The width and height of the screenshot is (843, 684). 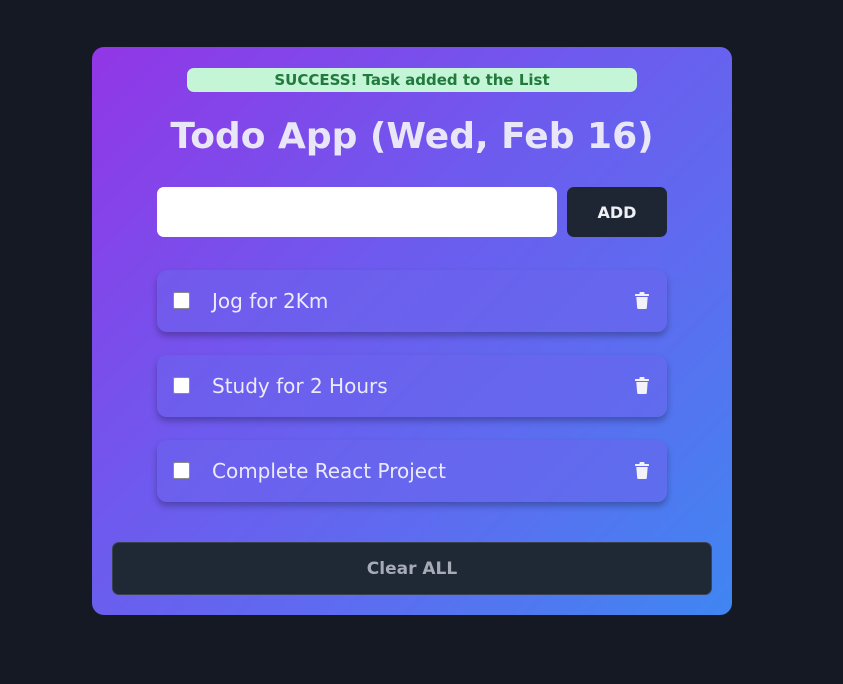 I want to click on add-button: ADD, so click(x=617, y=212).